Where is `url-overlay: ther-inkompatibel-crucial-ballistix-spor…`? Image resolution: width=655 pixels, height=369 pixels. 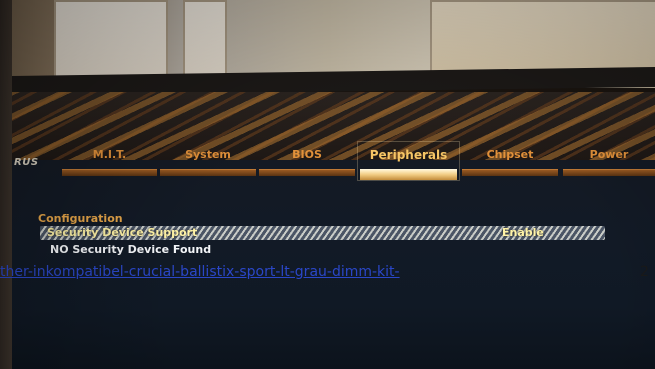
url-overlay: ther-inkompatibel-crucial-ballistix-spor… is located at coordinates (327, 274).